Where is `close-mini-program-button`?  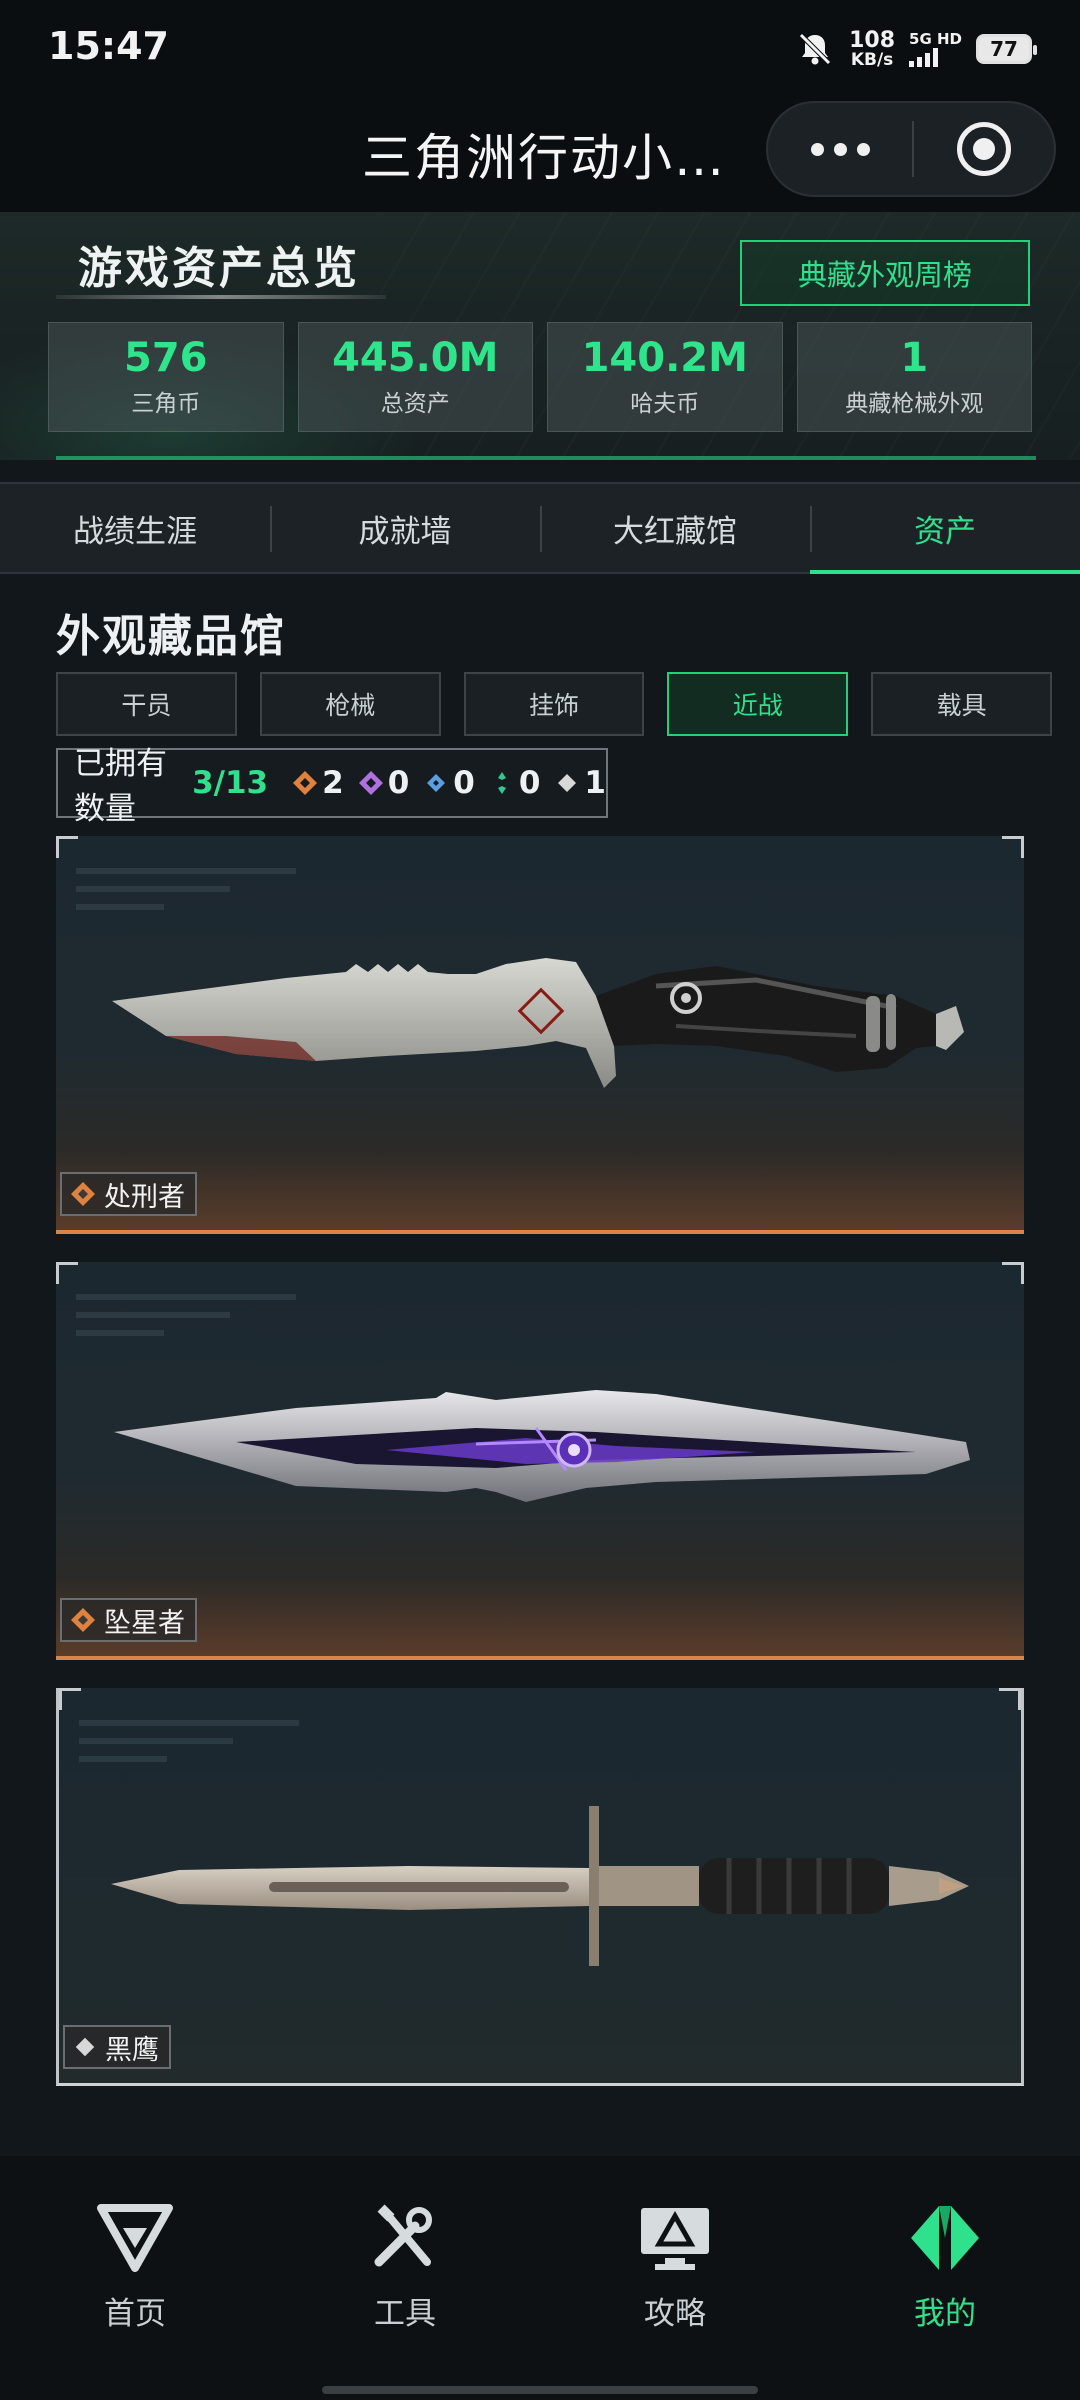 close-mini-program-button is located at coordinates (984, 149).